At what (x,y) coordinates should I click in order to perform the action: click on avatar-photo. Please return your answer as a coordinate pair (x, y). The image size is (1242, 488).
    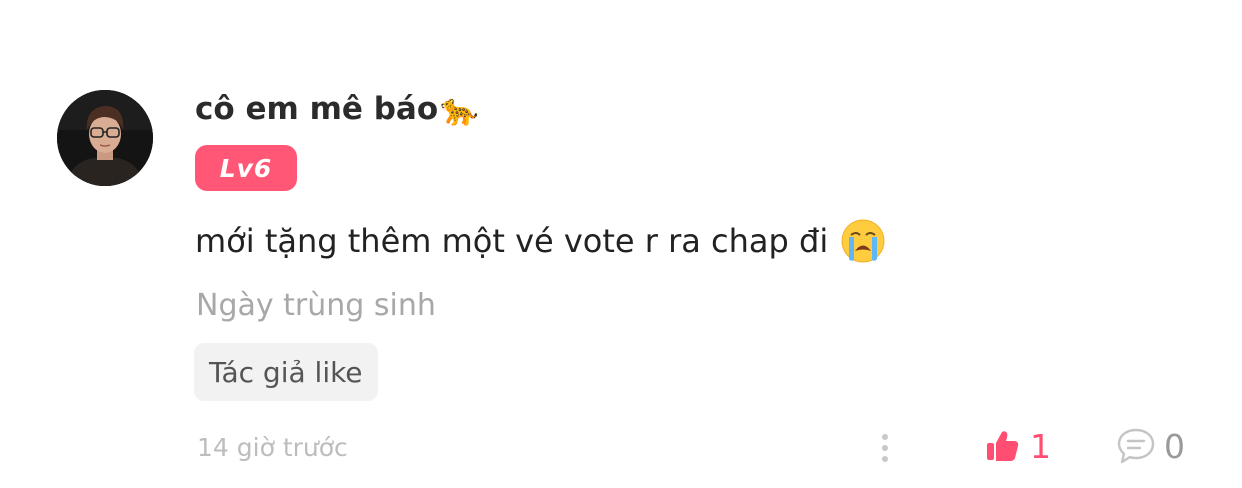
    Looking at the image, I should click on (105, 138).